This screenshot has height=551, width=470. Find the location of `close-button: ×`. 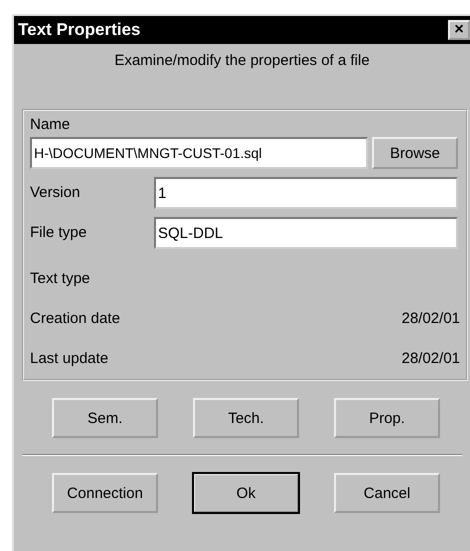

close-button: × is located at coordinates (459, 30).